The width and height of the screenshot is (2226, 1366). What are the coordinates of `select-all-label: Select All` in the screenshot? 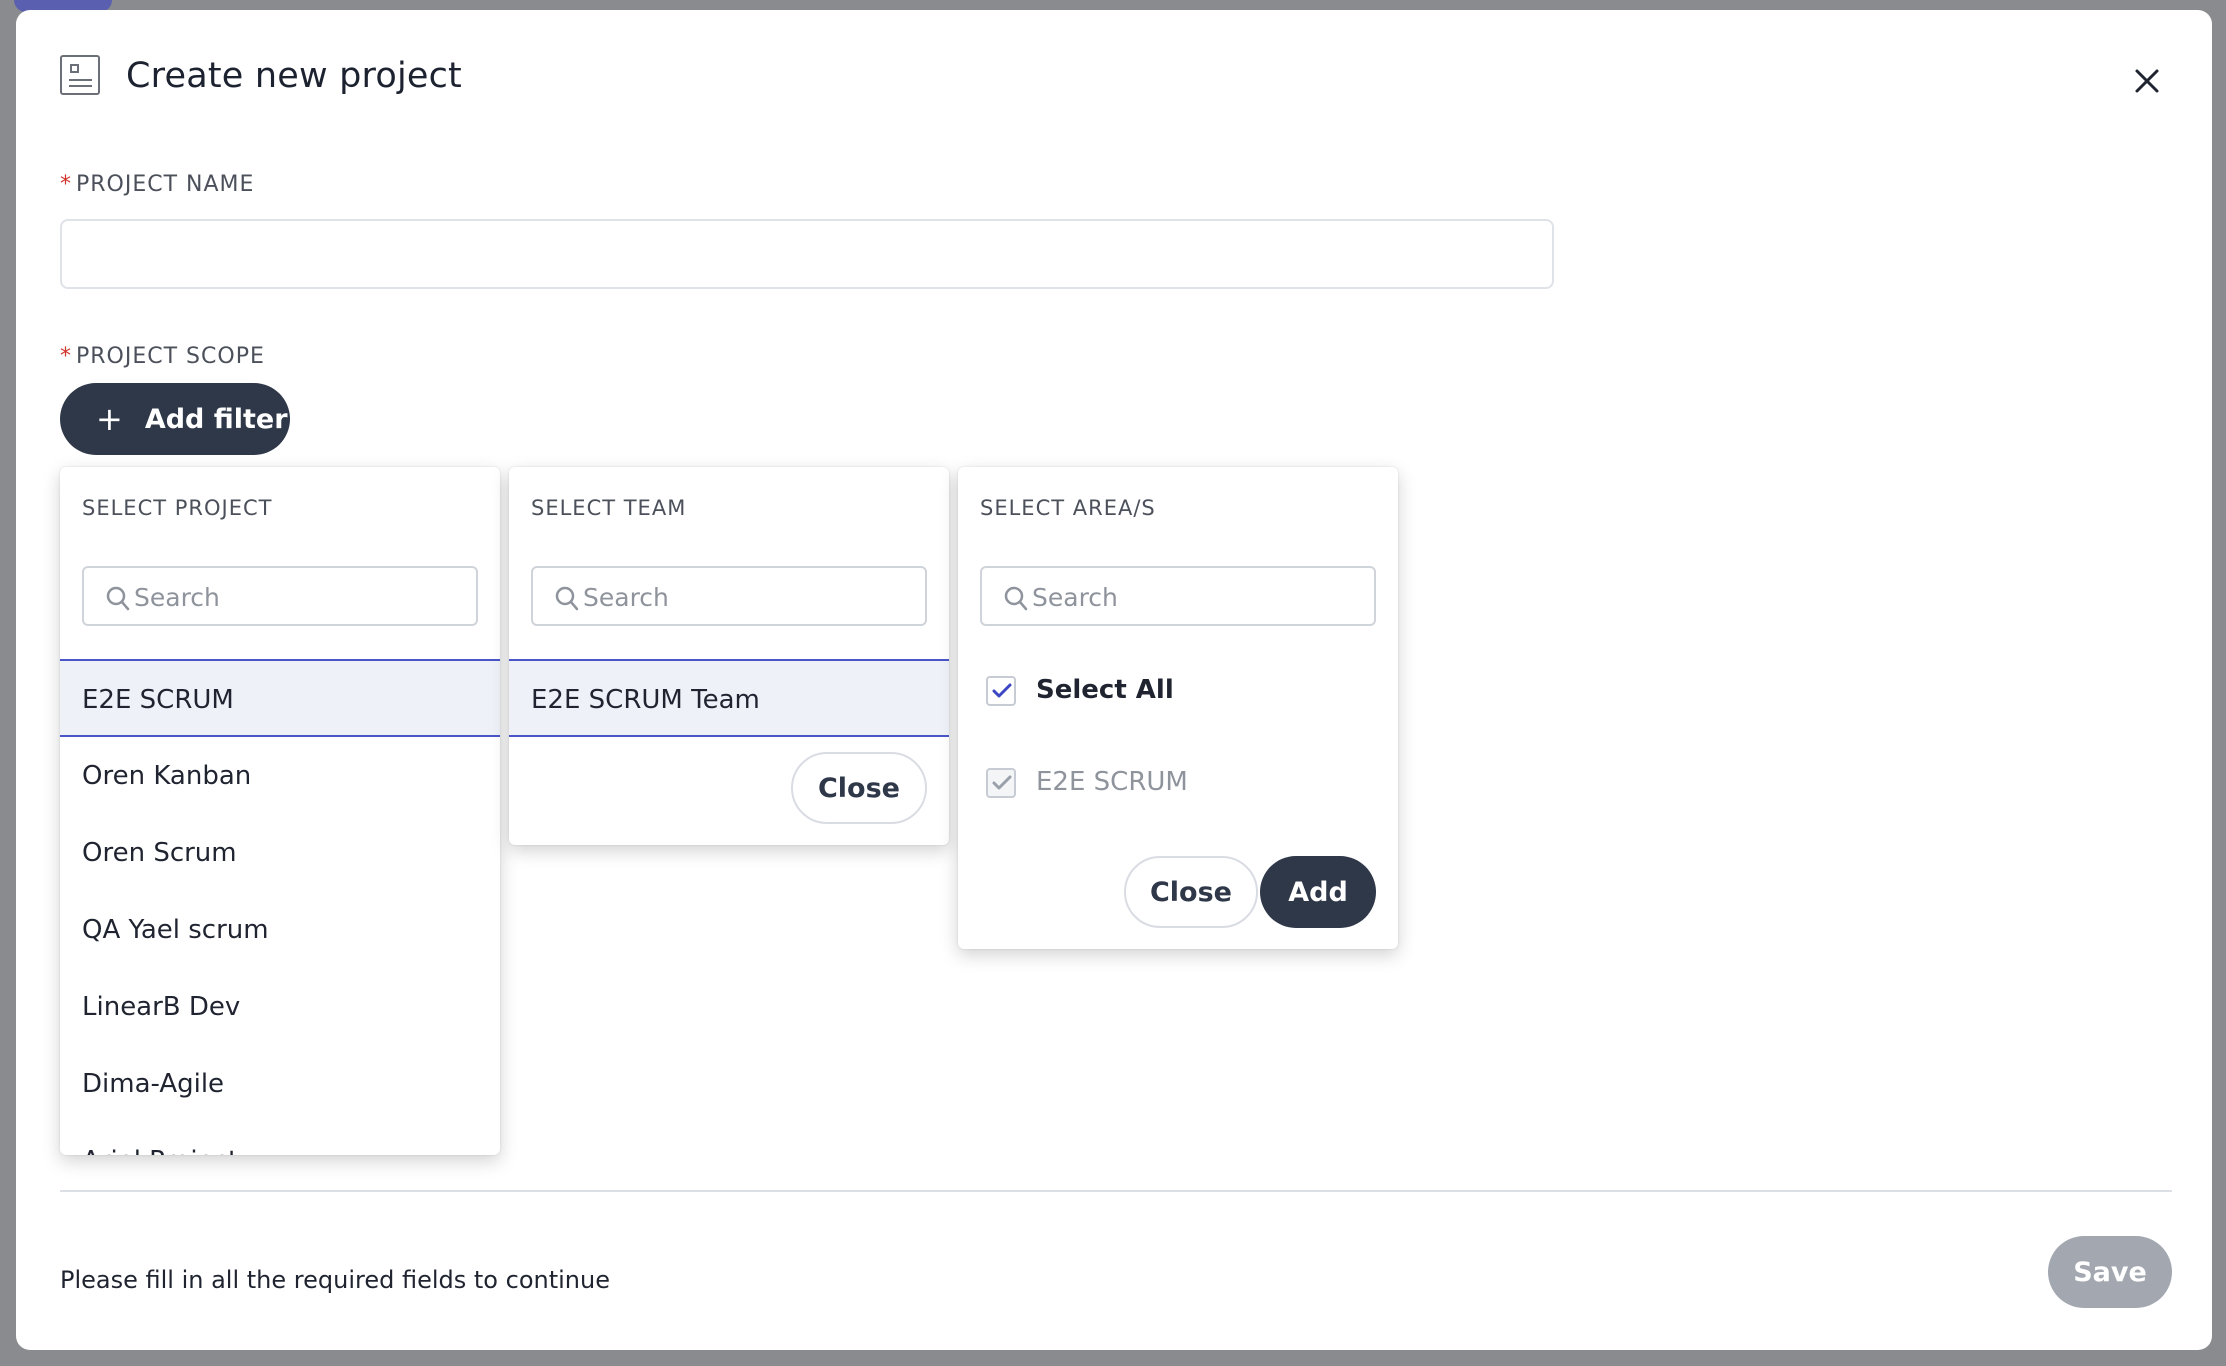 It's located at (1105, 690).